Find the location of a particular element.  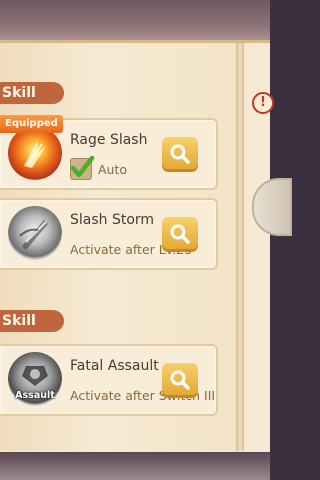

assault-icon: Assault is located at coordinates (35, 379).